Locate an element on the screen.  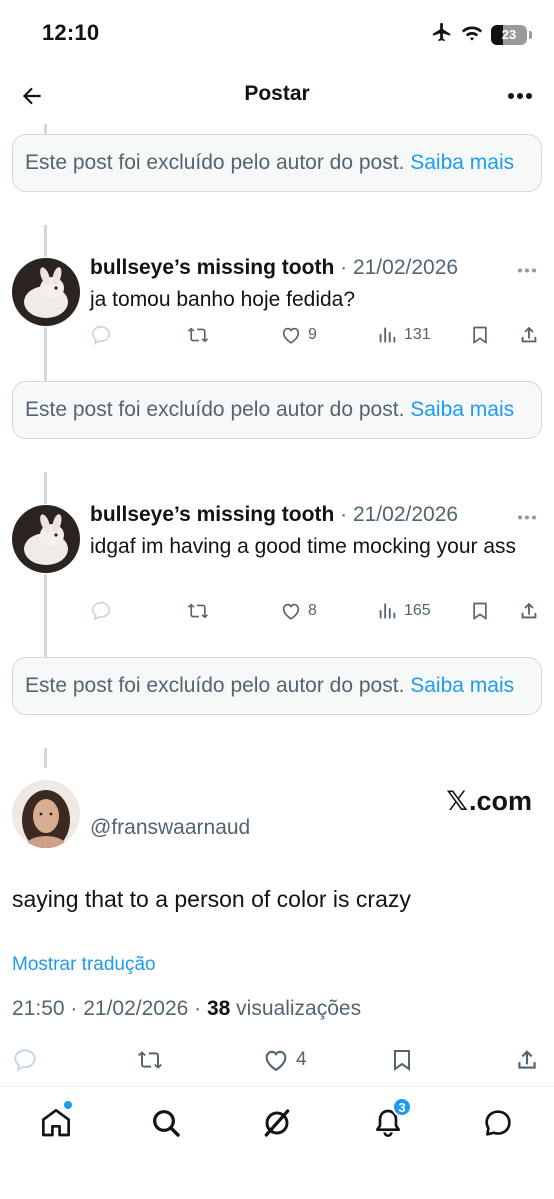
page-title: Postar is located at coordinates (277, 93).